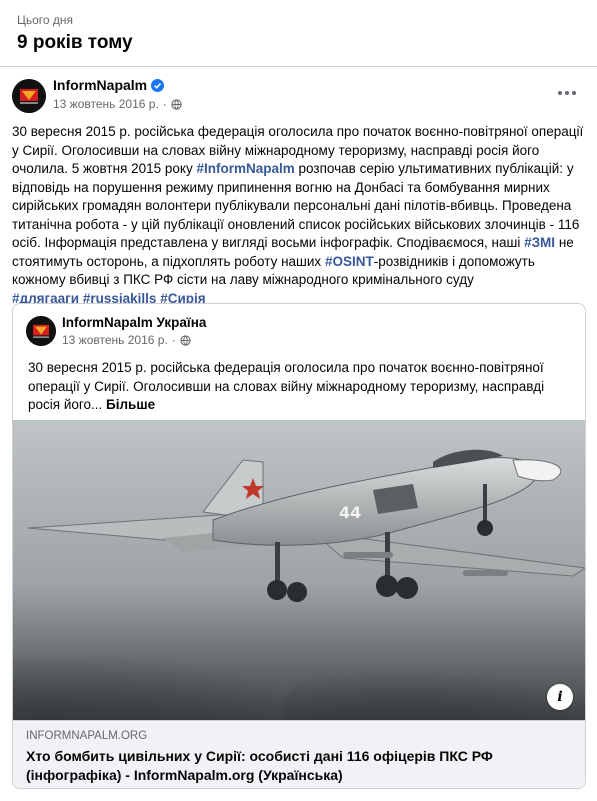 The width and height of the screenshot is (597, 801). I want to click on memory-label: Цього дня, so click(45, 20).